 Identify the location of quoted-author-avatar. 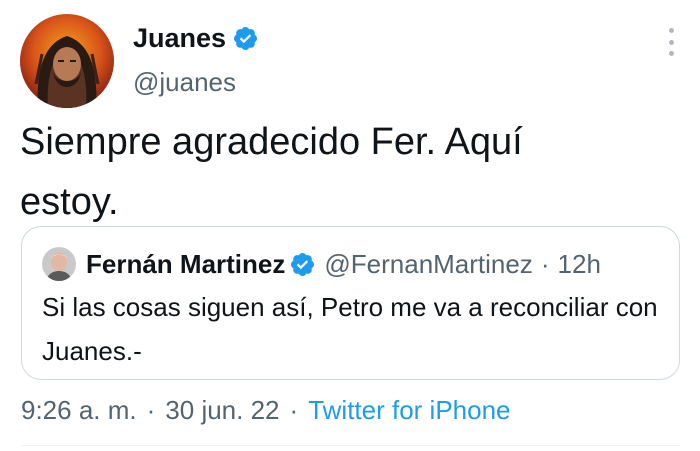
(59, 264).